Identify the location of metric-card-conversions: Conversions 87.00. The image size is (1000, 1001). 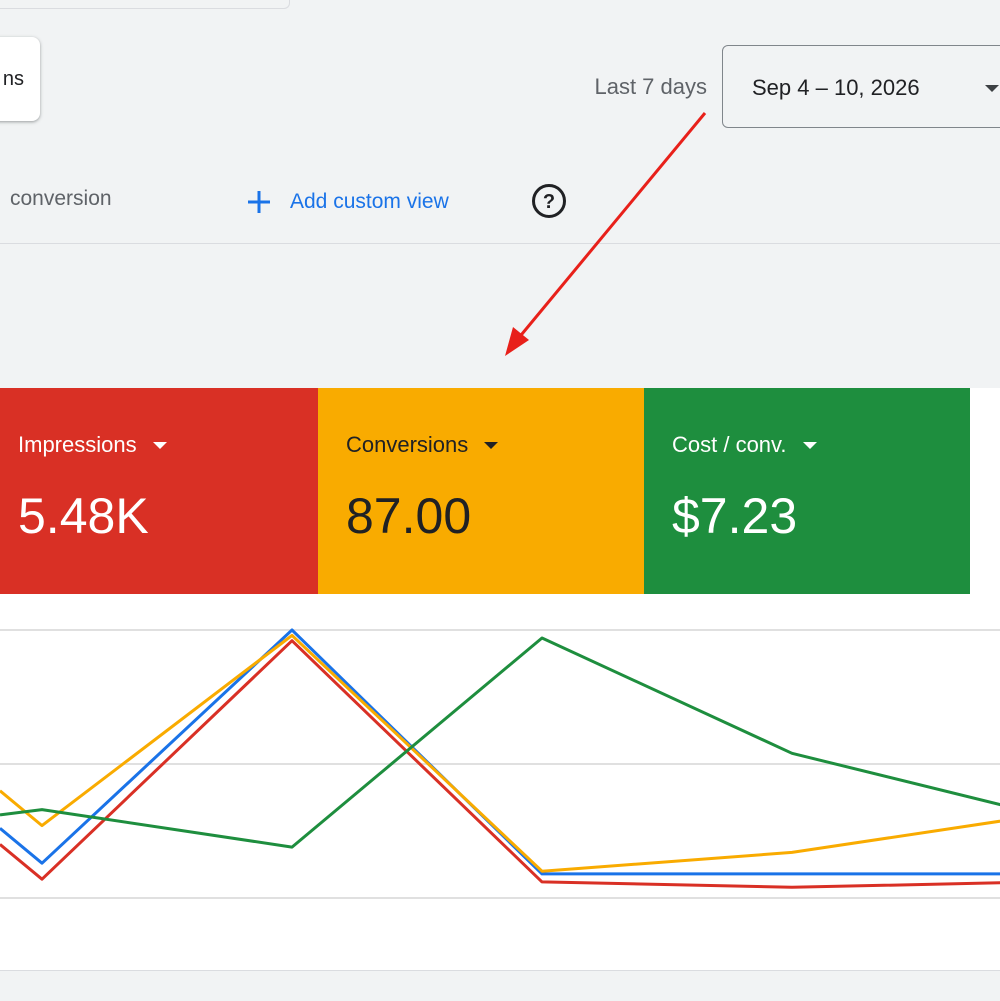
(481, 491).